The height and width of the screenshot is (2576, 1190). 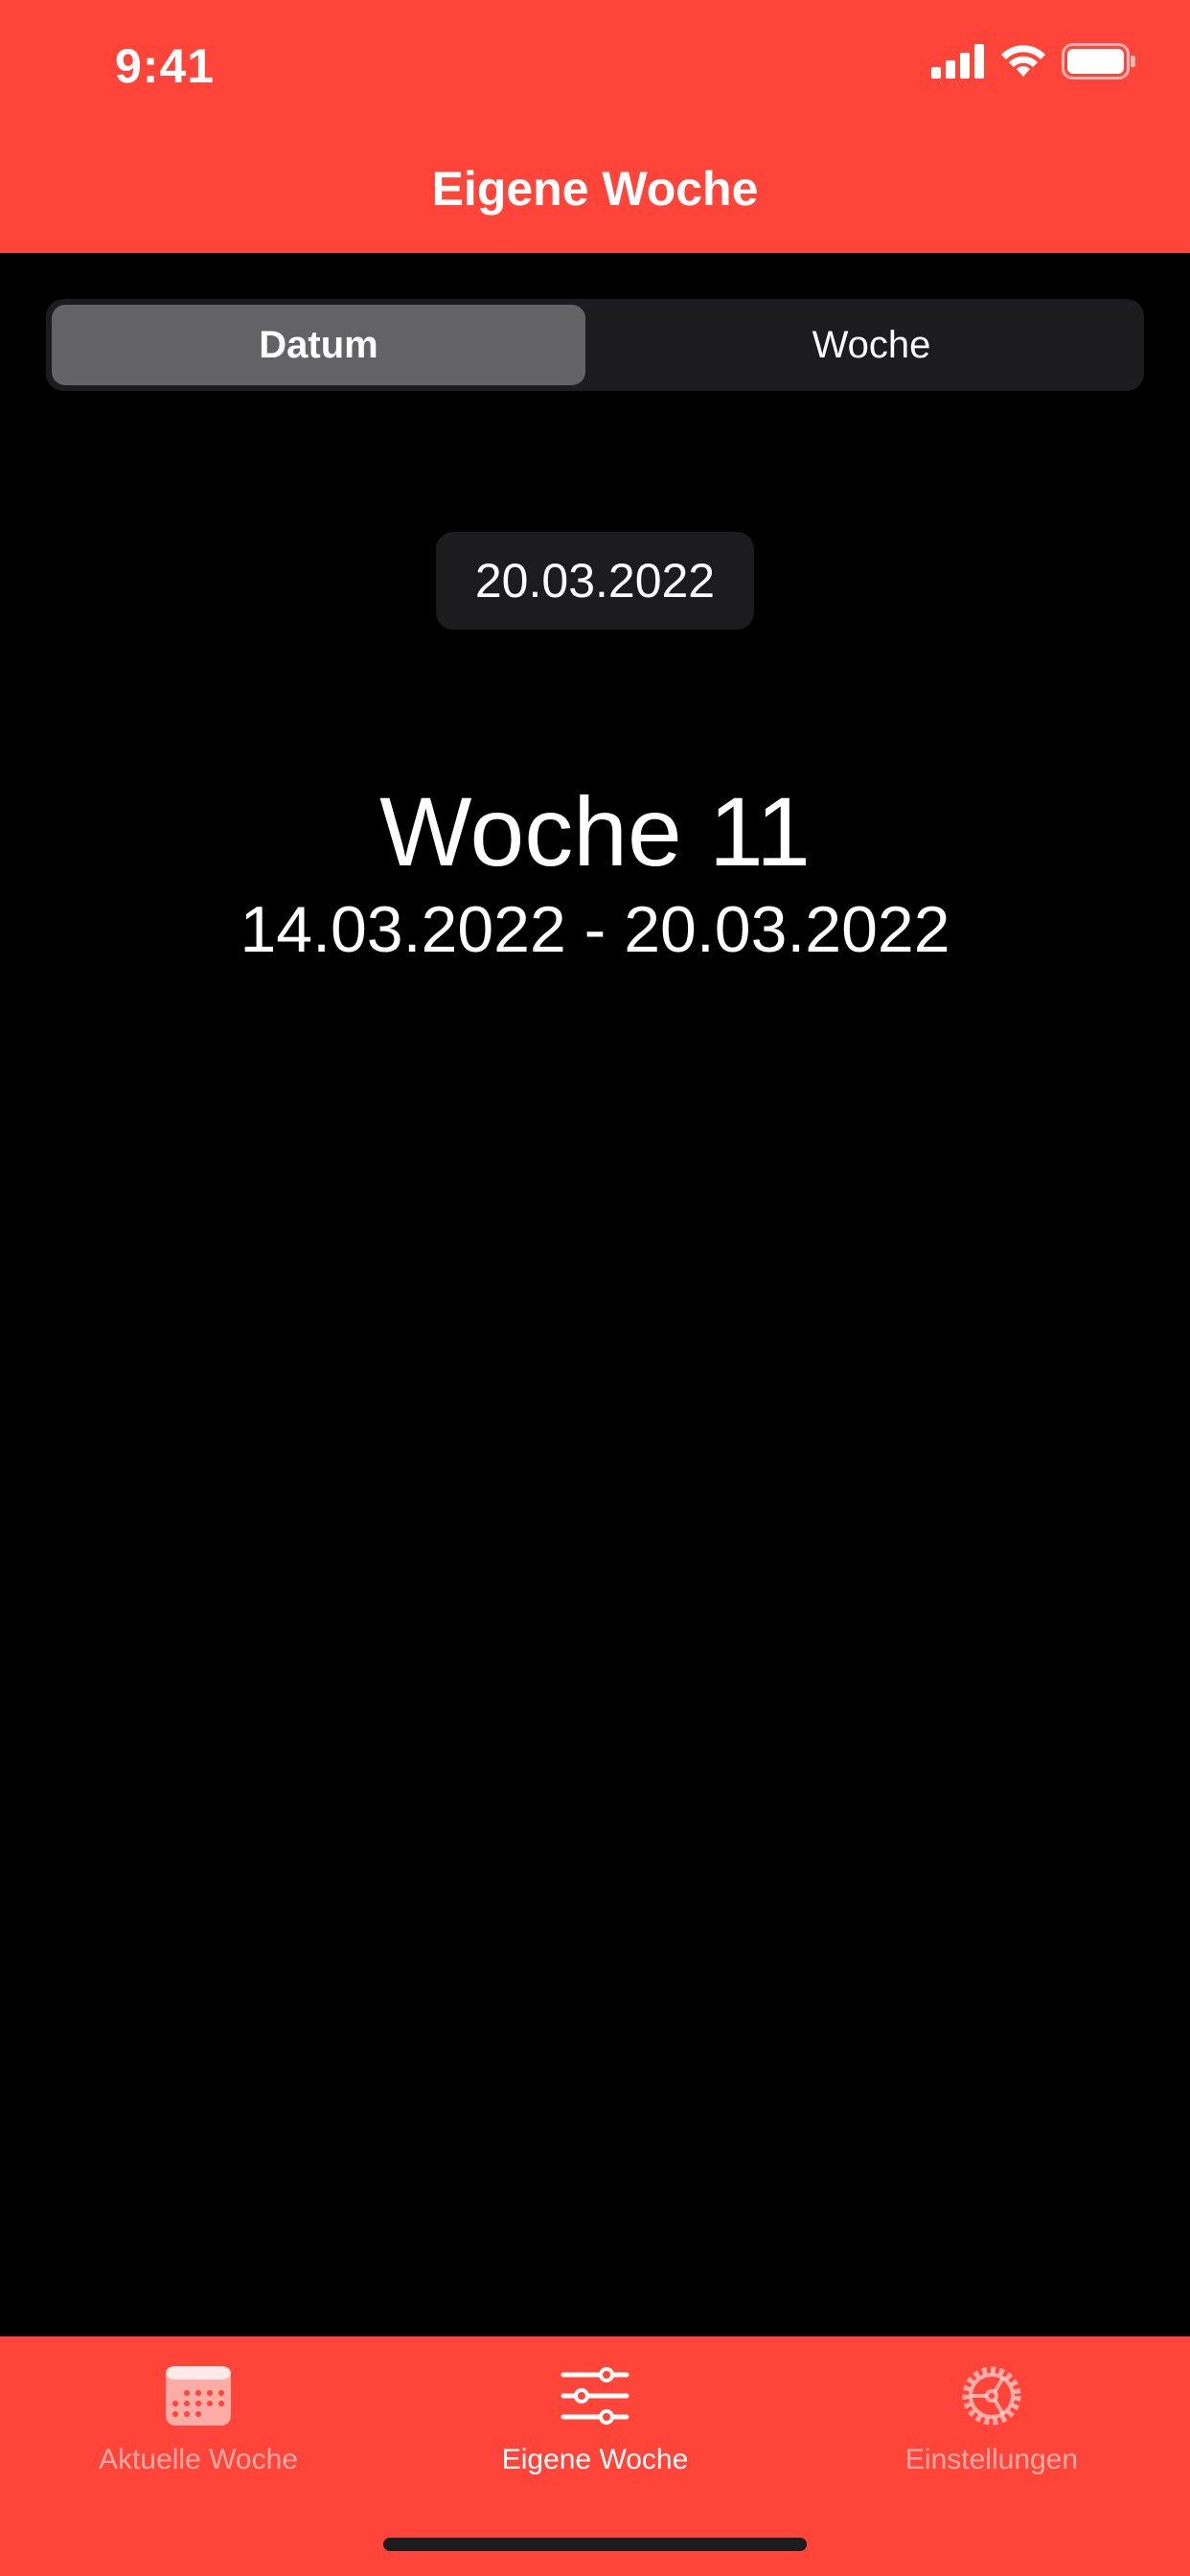 What do you see at coordinates (199, 2459) in the screenshot?
I see `tab-label-aktuelle-woche: Aktuelle Woche` at bounding box center [199, 2459].